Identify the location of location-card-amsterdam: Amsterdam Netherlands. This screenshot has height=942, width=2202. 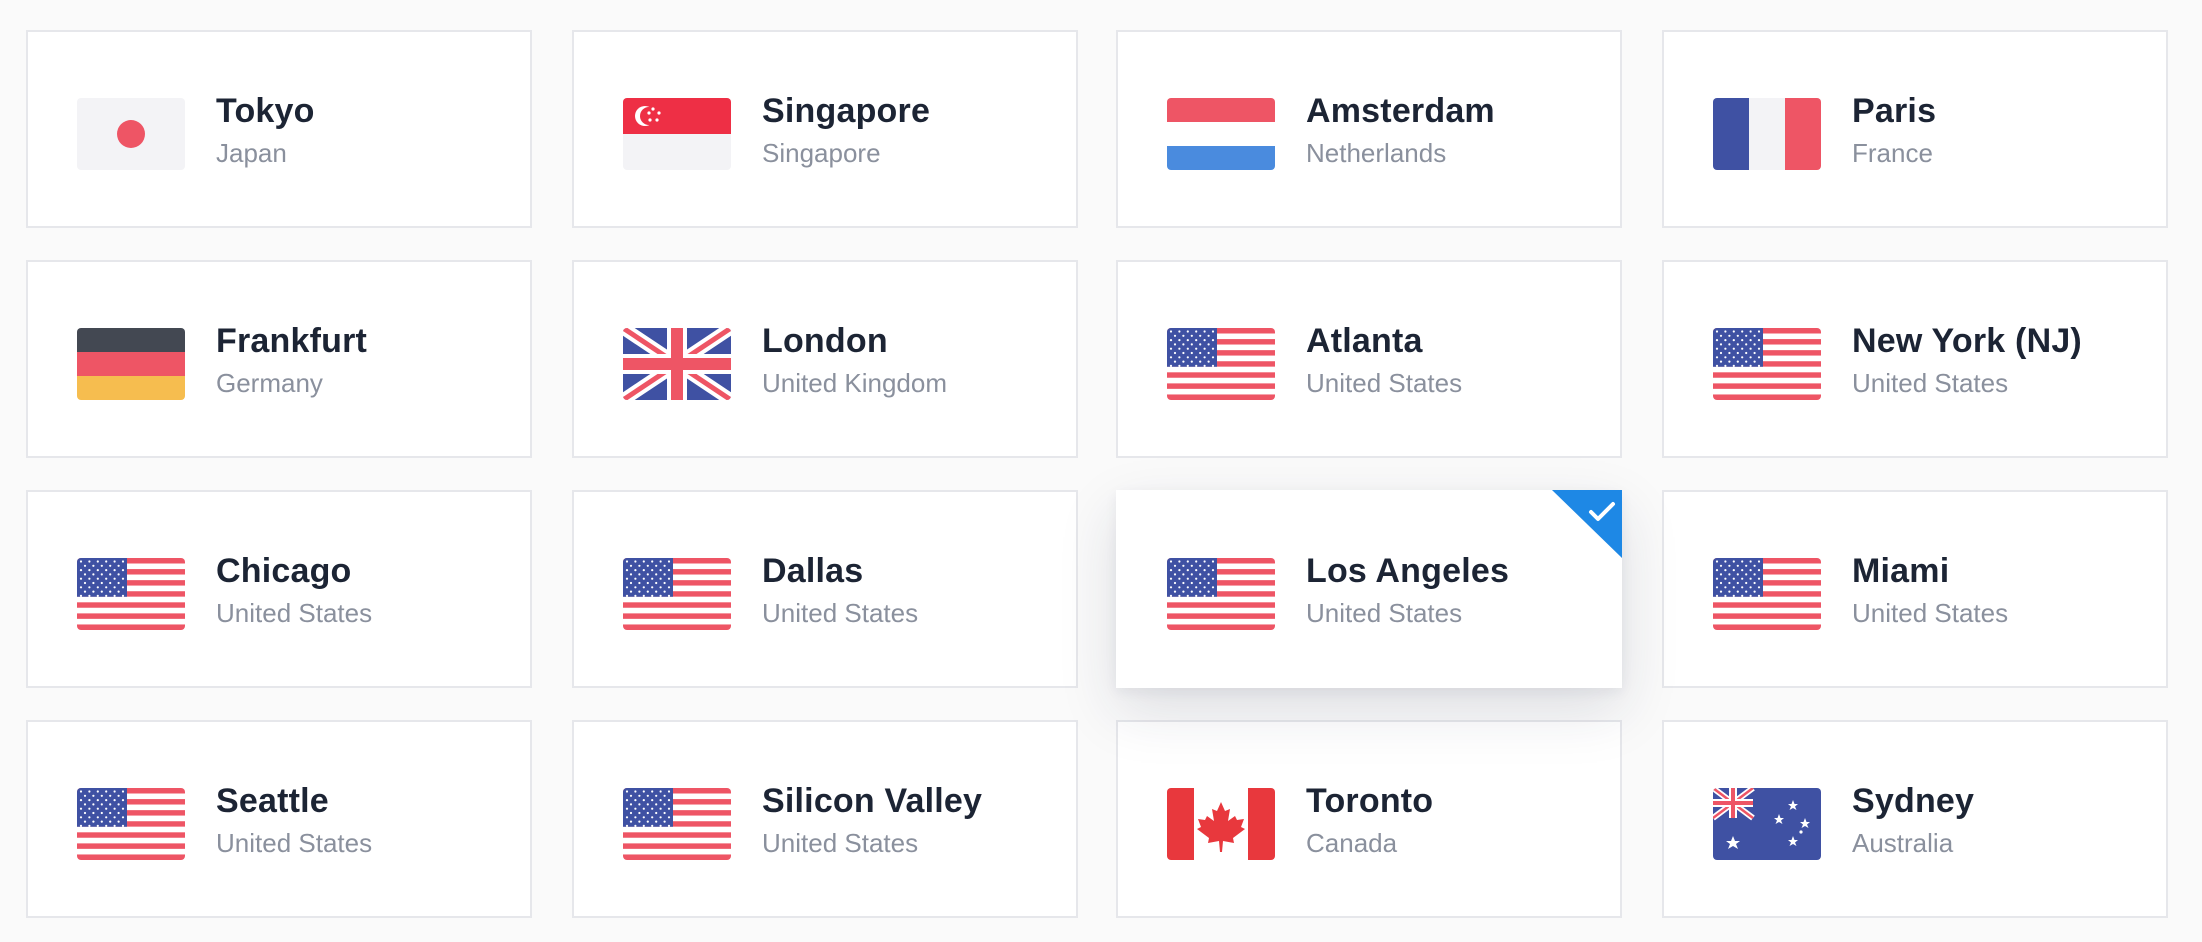
(1369, 129).